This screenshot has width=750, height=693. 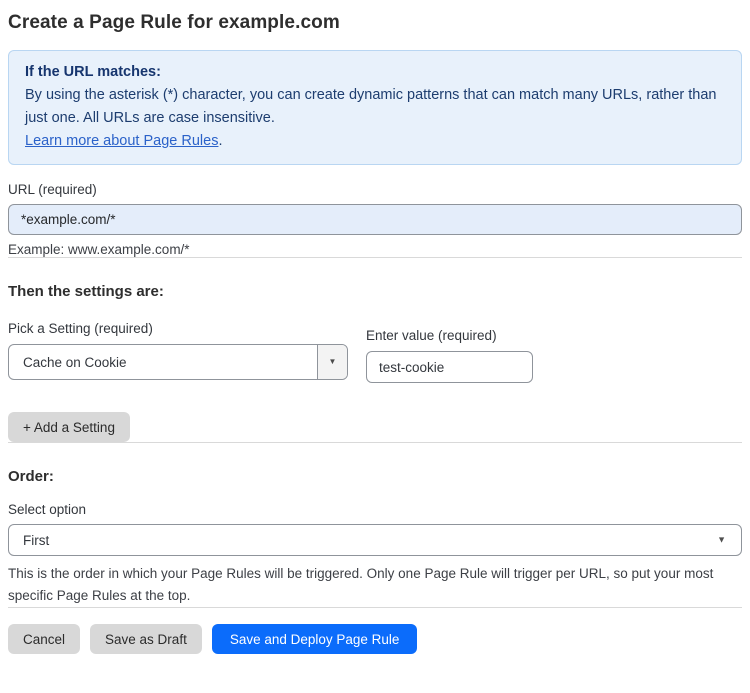 I want to click on setting-picker-label: Pick a Setting (required), so click(x=80, y=328).